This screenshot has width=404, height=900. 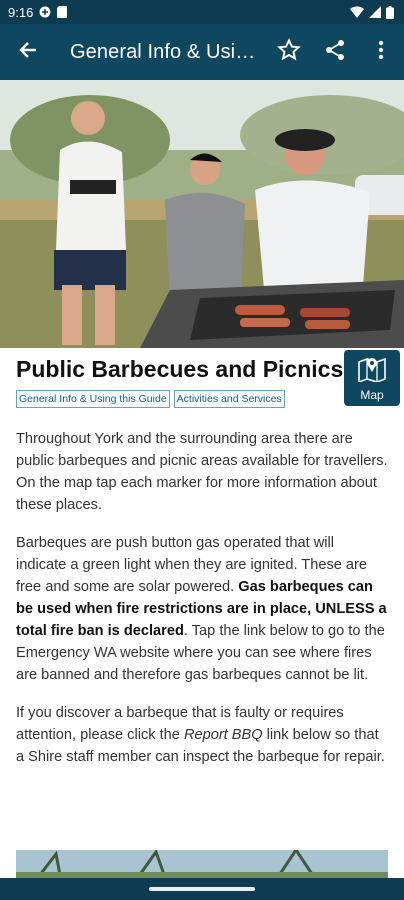 I want to click on battery-icon, so click(x=390, y=12).